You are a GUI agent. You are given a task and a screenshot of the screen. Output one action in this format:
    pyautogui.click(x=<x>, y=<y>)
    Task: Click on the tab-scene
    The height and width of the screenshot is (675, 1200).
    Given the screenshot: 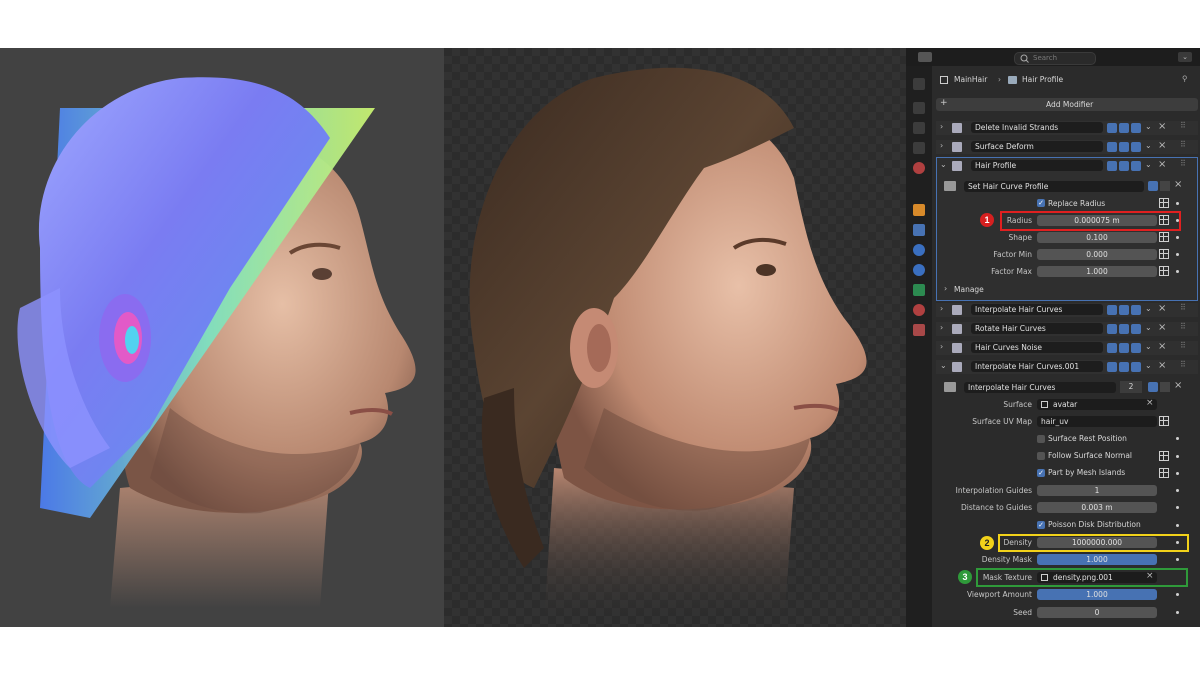 What is the action you would take?
    pyautogui.click(x=919, y=168)
    